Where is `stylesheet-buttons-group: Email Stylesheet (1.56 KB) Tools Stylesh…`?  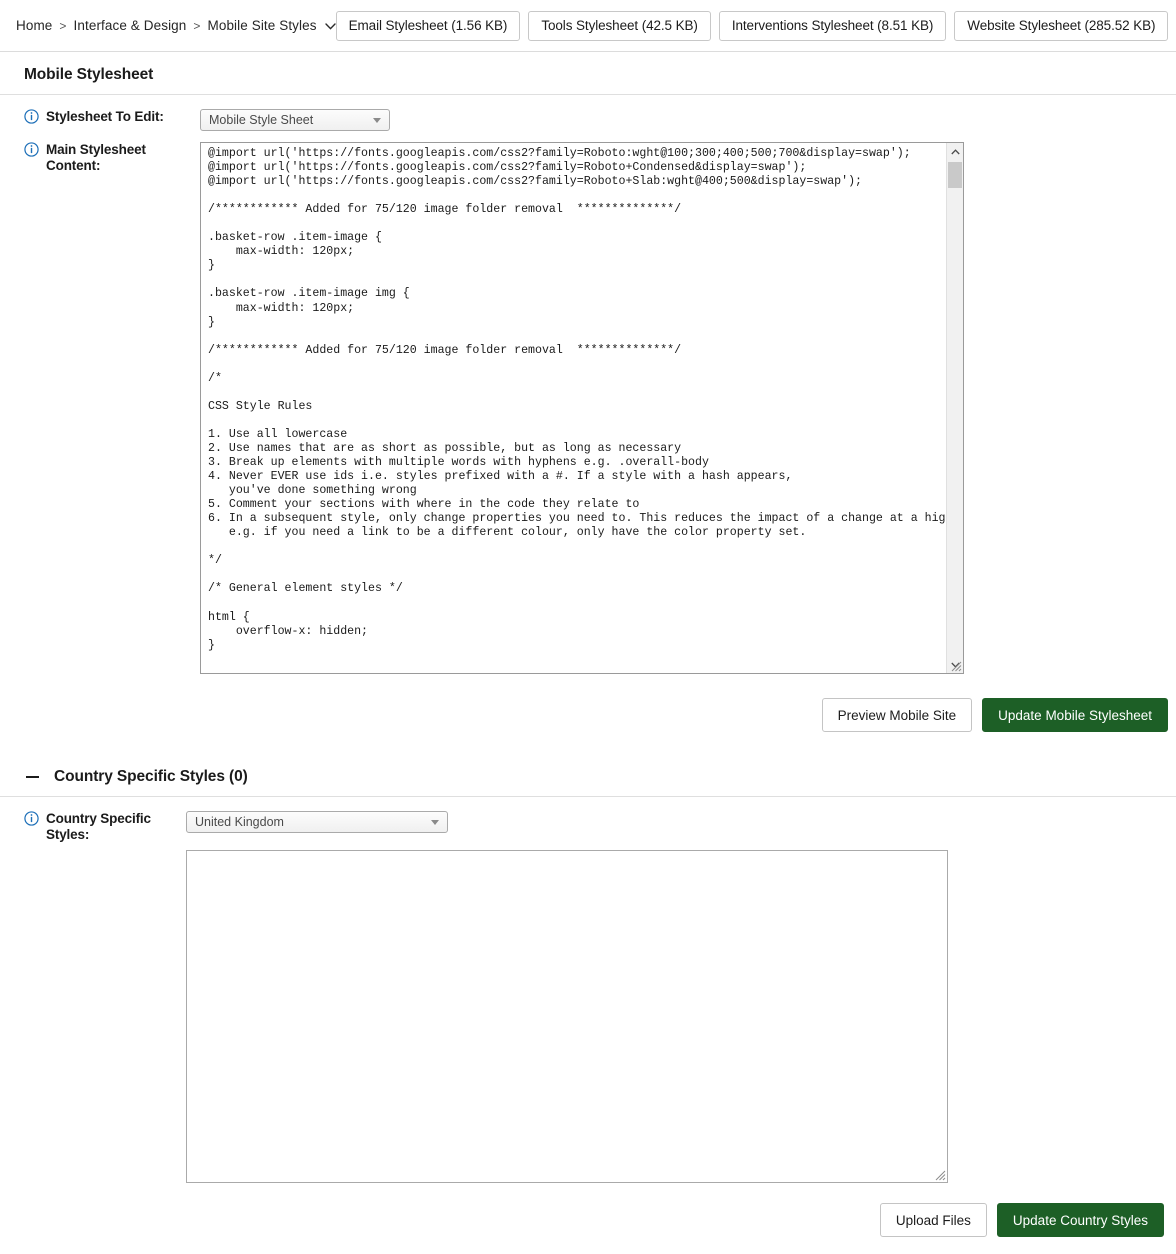 stylesheet-buttons-group: Email Stylesheet (1.56 KB) Tools Stylesh… is located at coordinates (755, 25).